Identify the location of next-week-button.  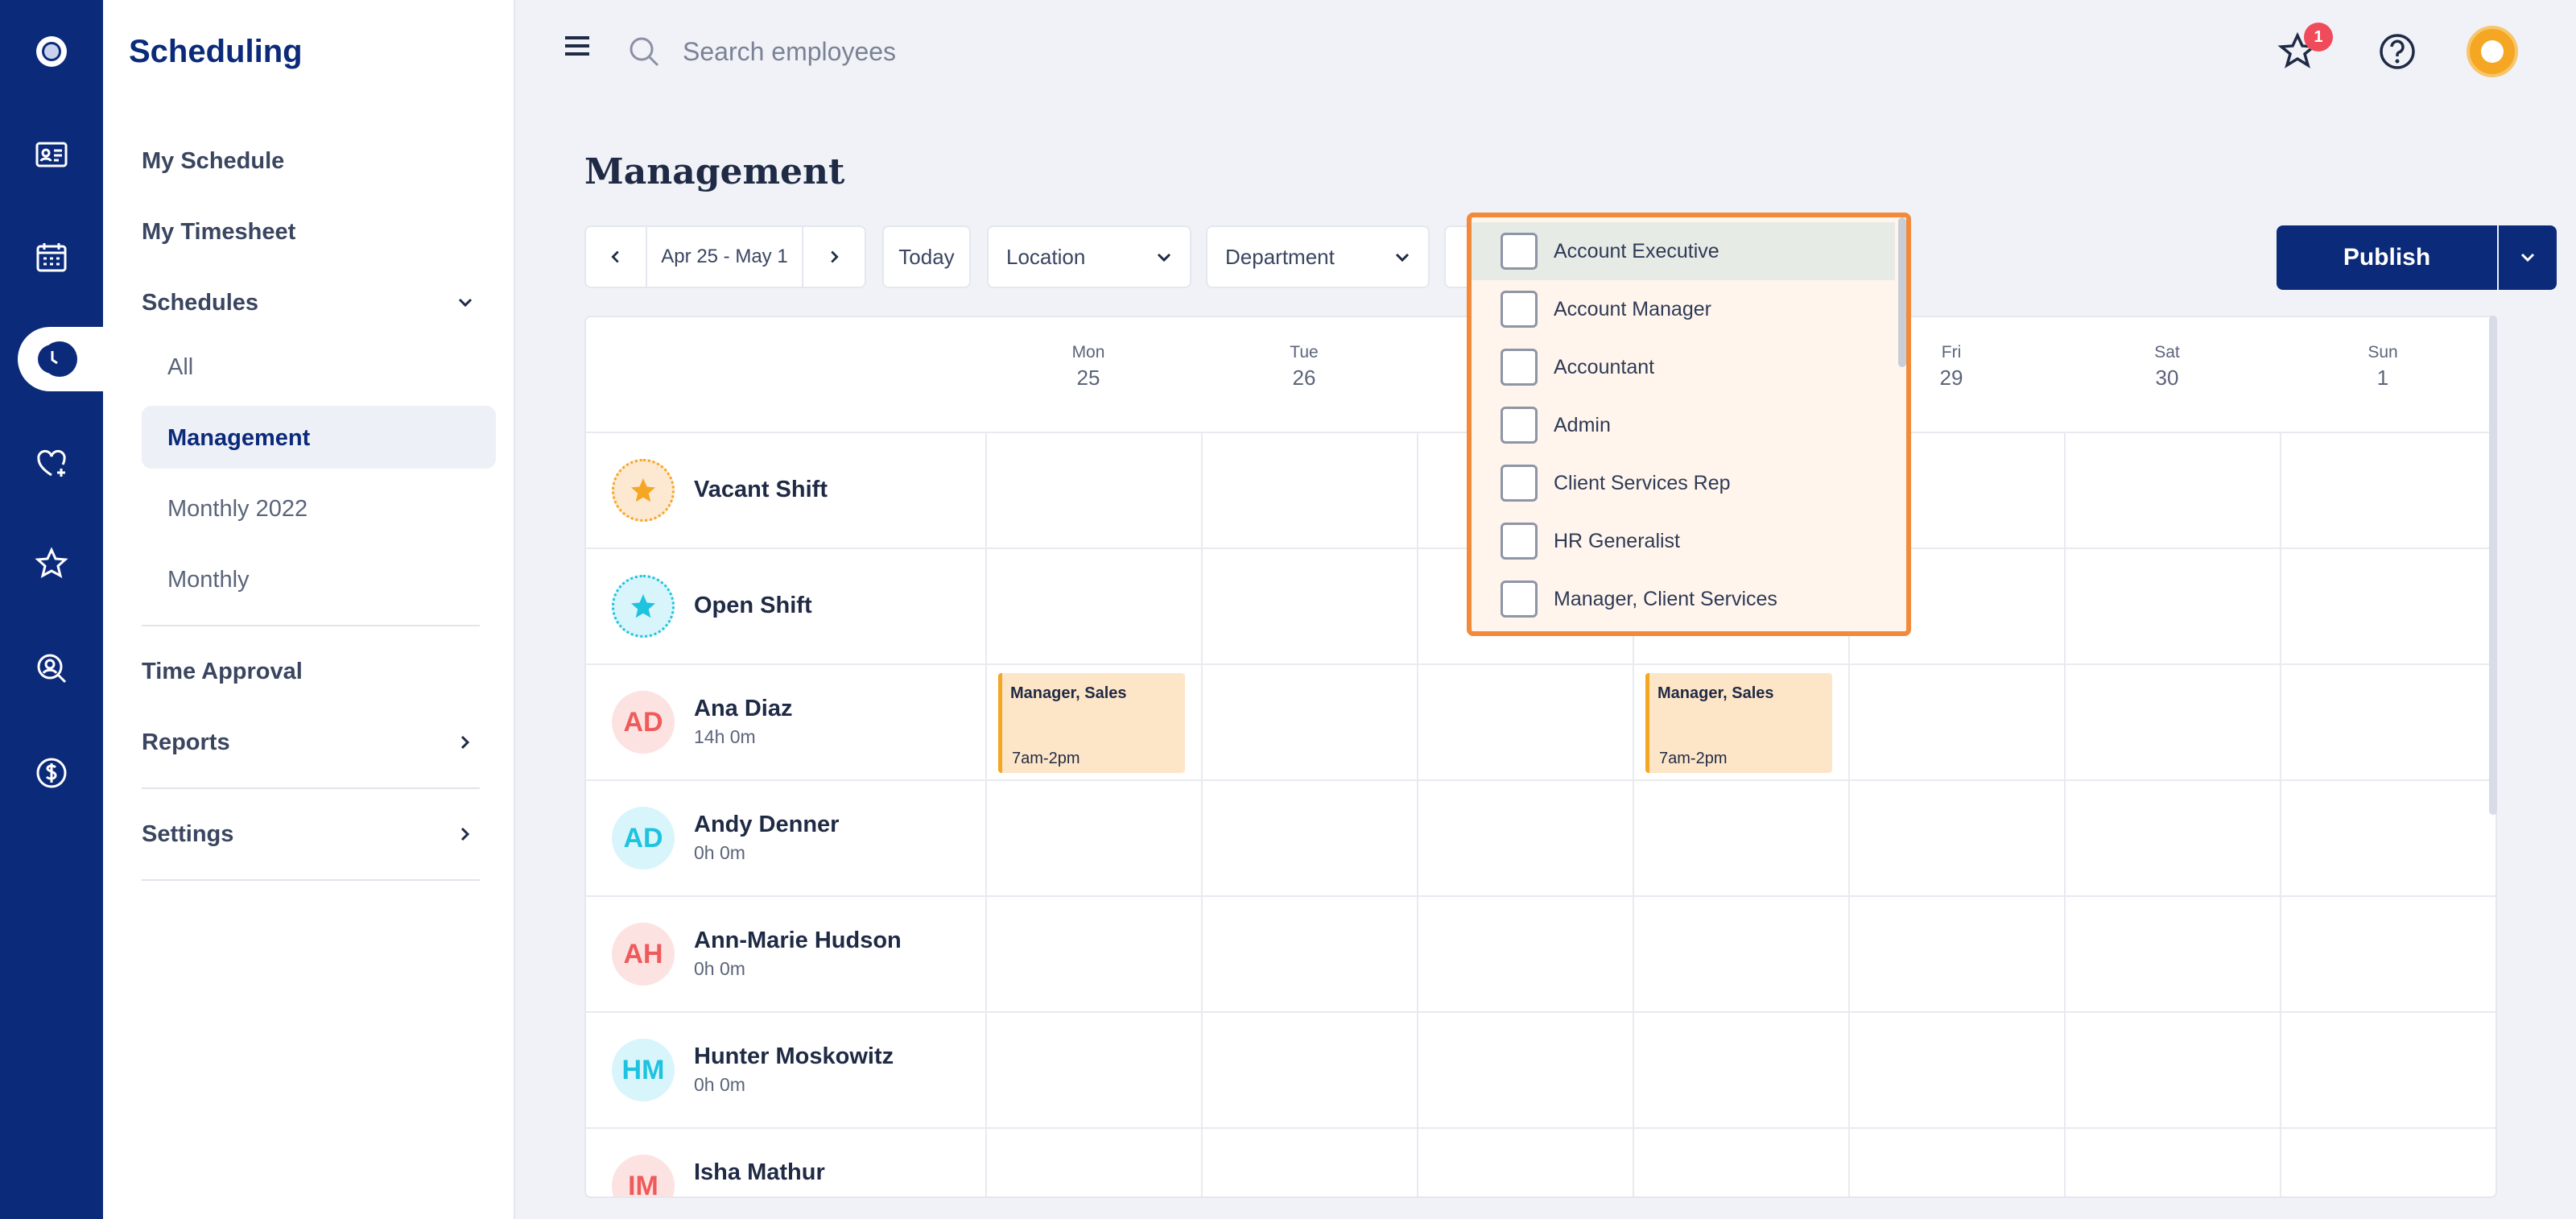
(834, 256).